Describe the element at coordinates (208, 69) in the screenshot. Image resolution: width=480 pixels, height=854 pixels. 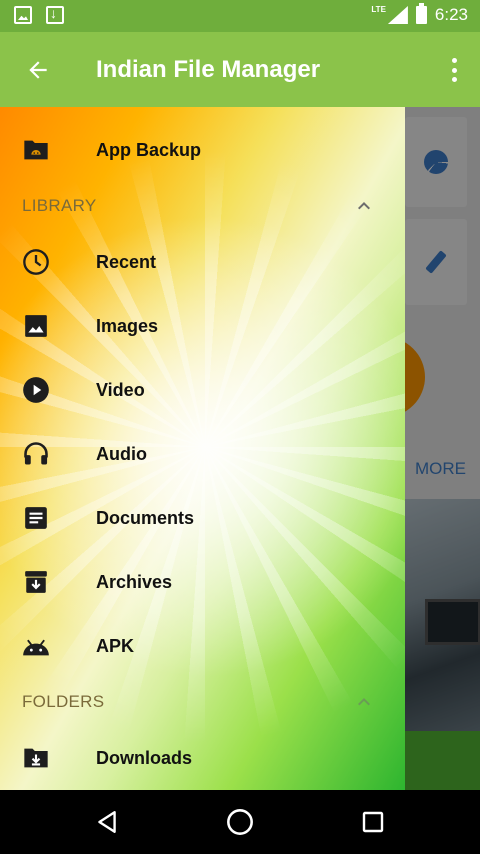
I see `app-title: Indian File Manager` at that location.